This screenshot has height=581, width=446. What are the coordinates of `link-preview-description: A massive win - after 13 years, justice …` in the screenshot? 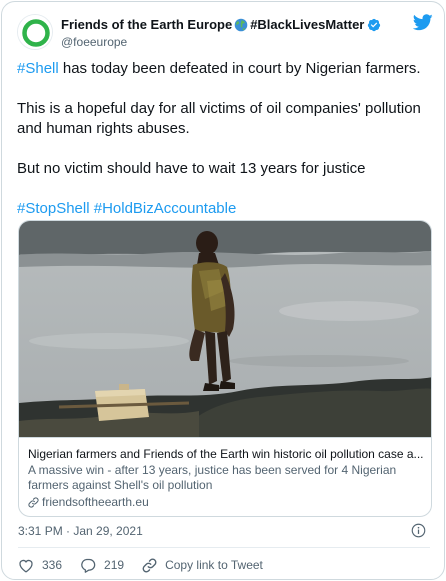 It's located at (212, 477).